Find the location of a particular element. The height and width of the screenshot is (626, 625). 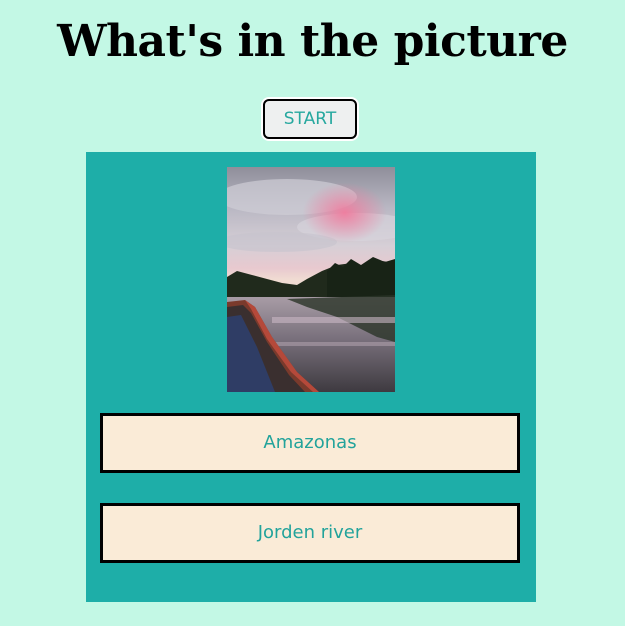

quiz-photo is located at coordinates (311, 279).